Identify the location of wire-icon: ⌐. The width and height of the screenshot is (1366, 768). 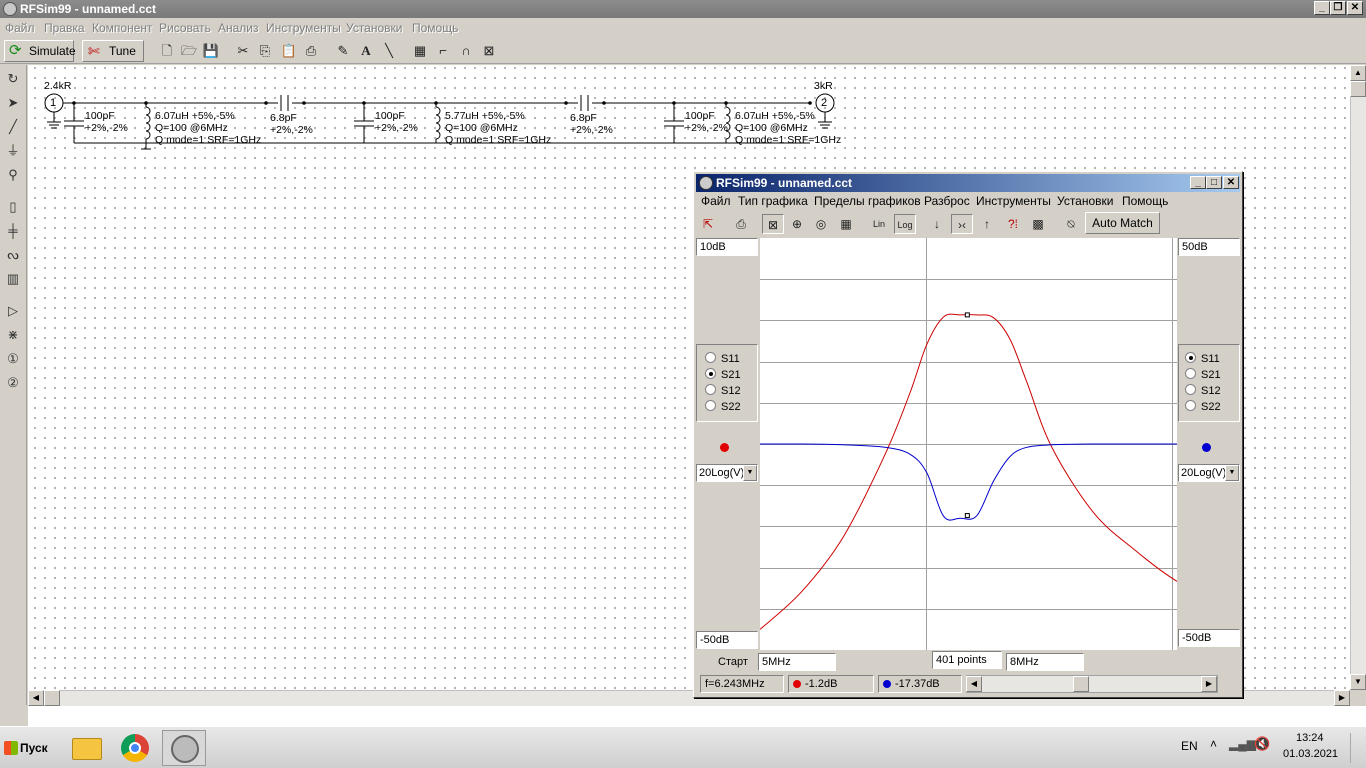
(443, 51).